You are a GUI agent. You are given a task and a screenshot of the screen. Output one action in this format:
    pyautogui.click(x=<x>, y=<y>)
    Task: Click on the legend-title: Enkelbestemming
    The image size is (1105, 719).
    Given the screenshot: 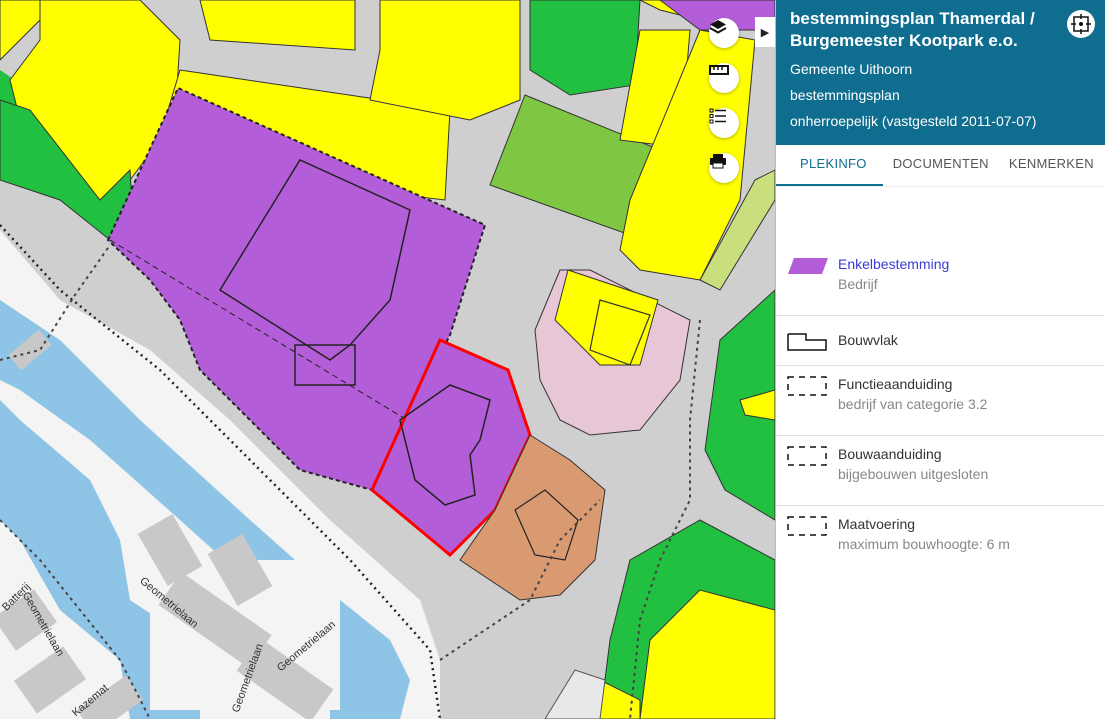 What is the action you would take?
    pyautogui.click(x=893, y=264)
    